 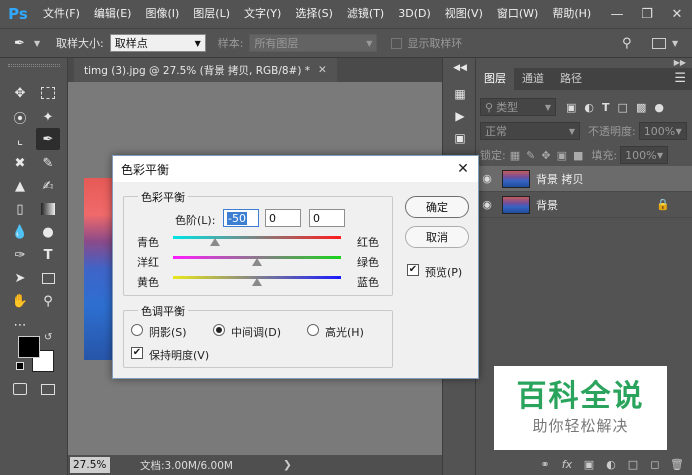 I want to click on layer-style-icon: fx, so click(x=567, y=464).